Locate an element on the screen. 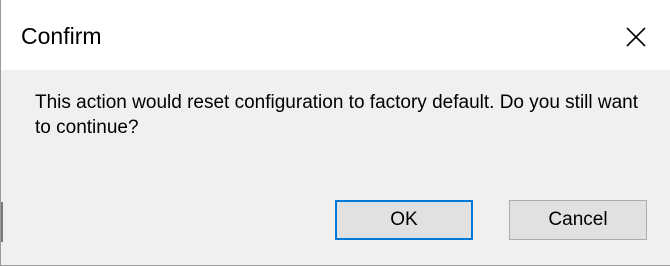 This screenshot has width=670, height=266. window-edge-divider is located at coordinates (2, 222).